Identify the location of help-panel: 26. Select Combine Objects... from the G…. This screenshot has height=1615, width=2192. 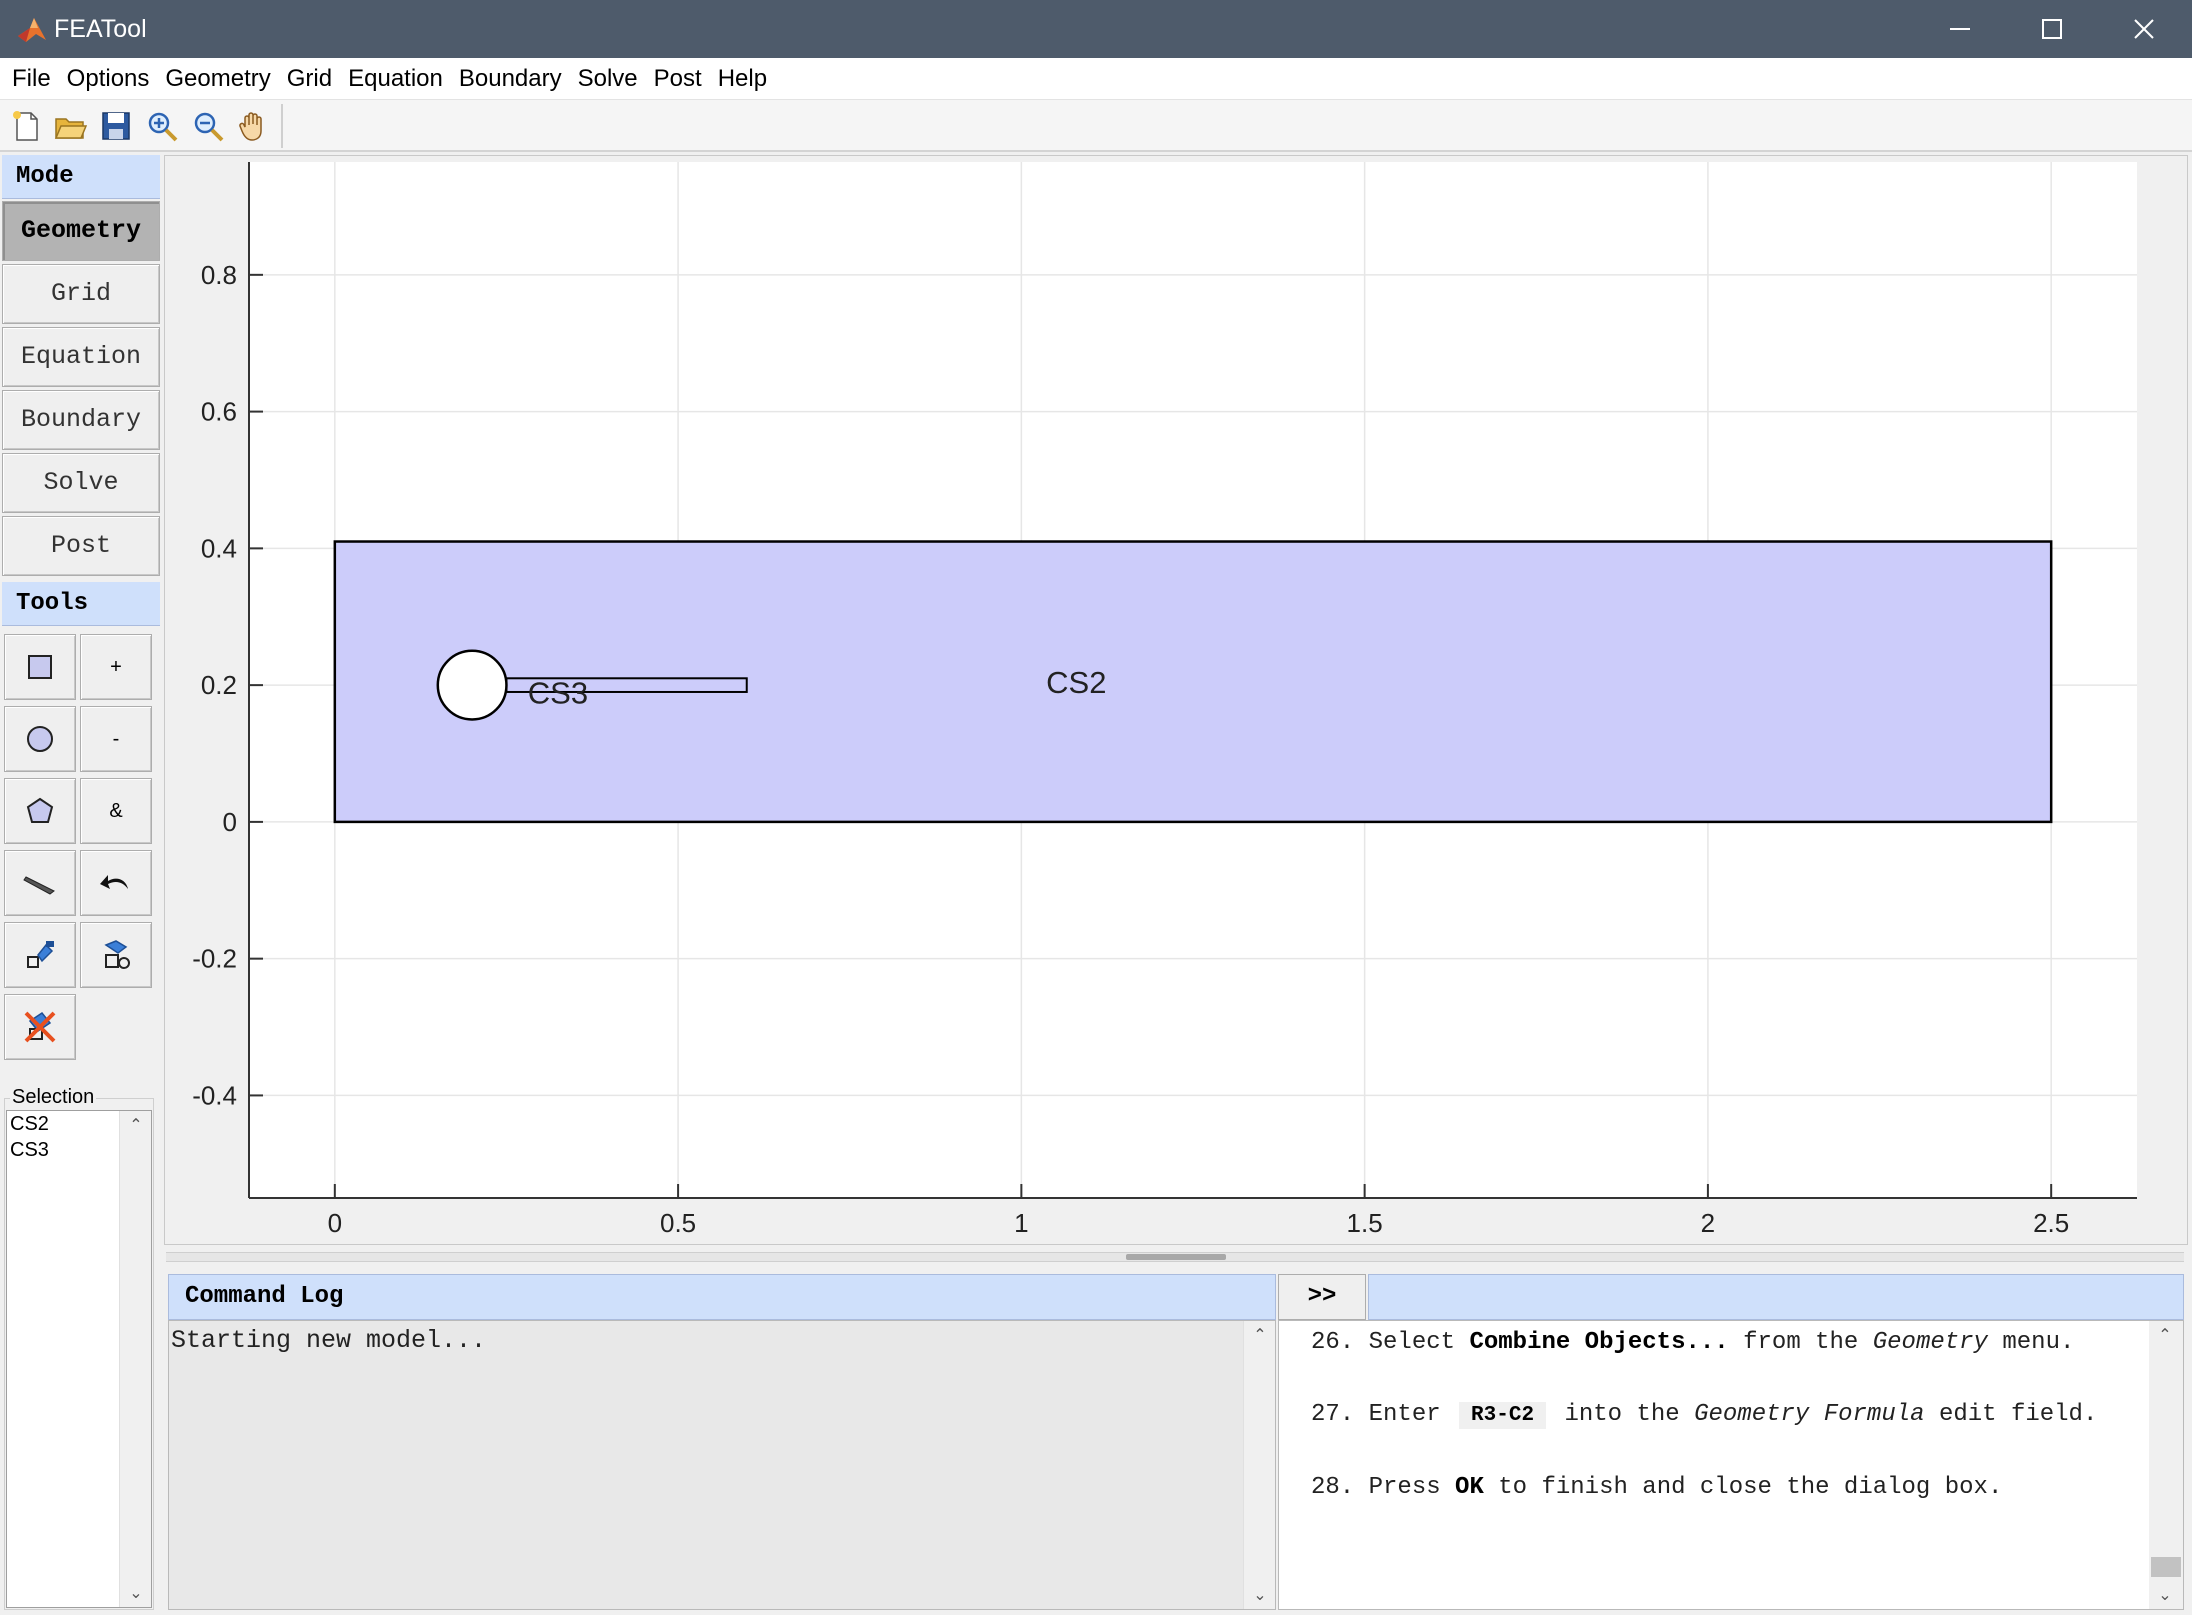
(1731, 1465).